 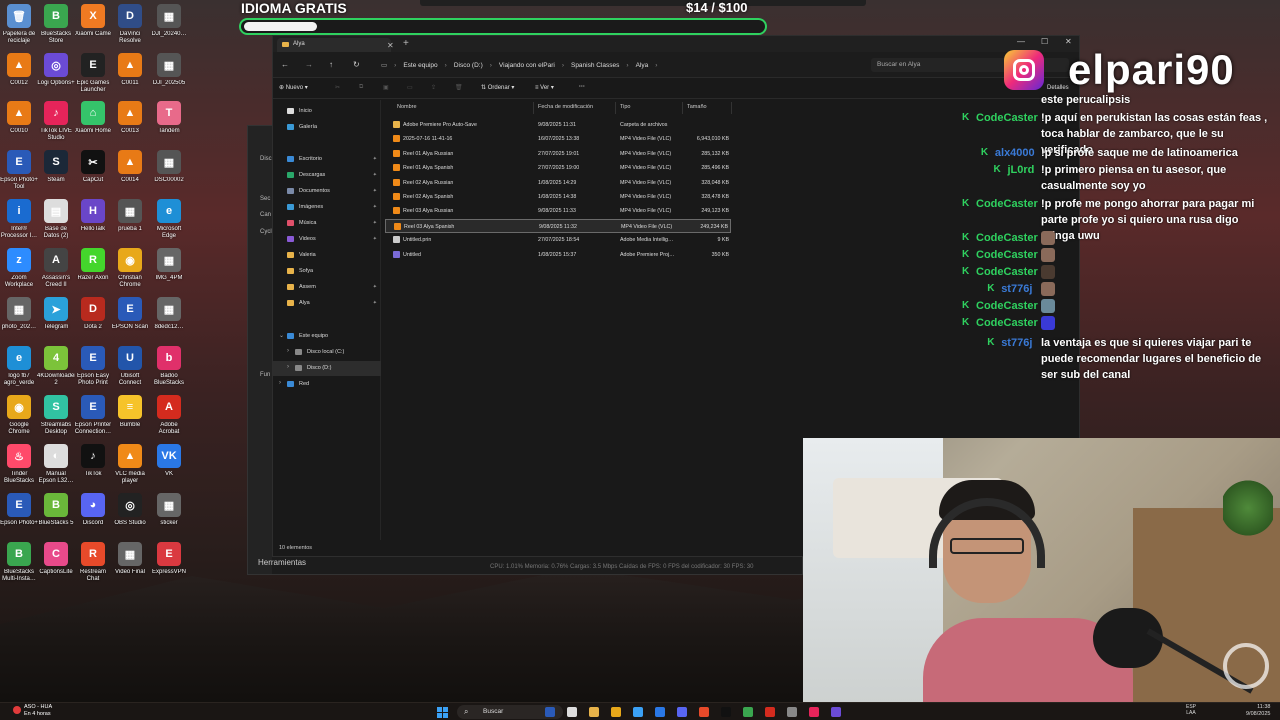 I want to click on breadcrumb-item: Alya, so click(x=642, y=65).